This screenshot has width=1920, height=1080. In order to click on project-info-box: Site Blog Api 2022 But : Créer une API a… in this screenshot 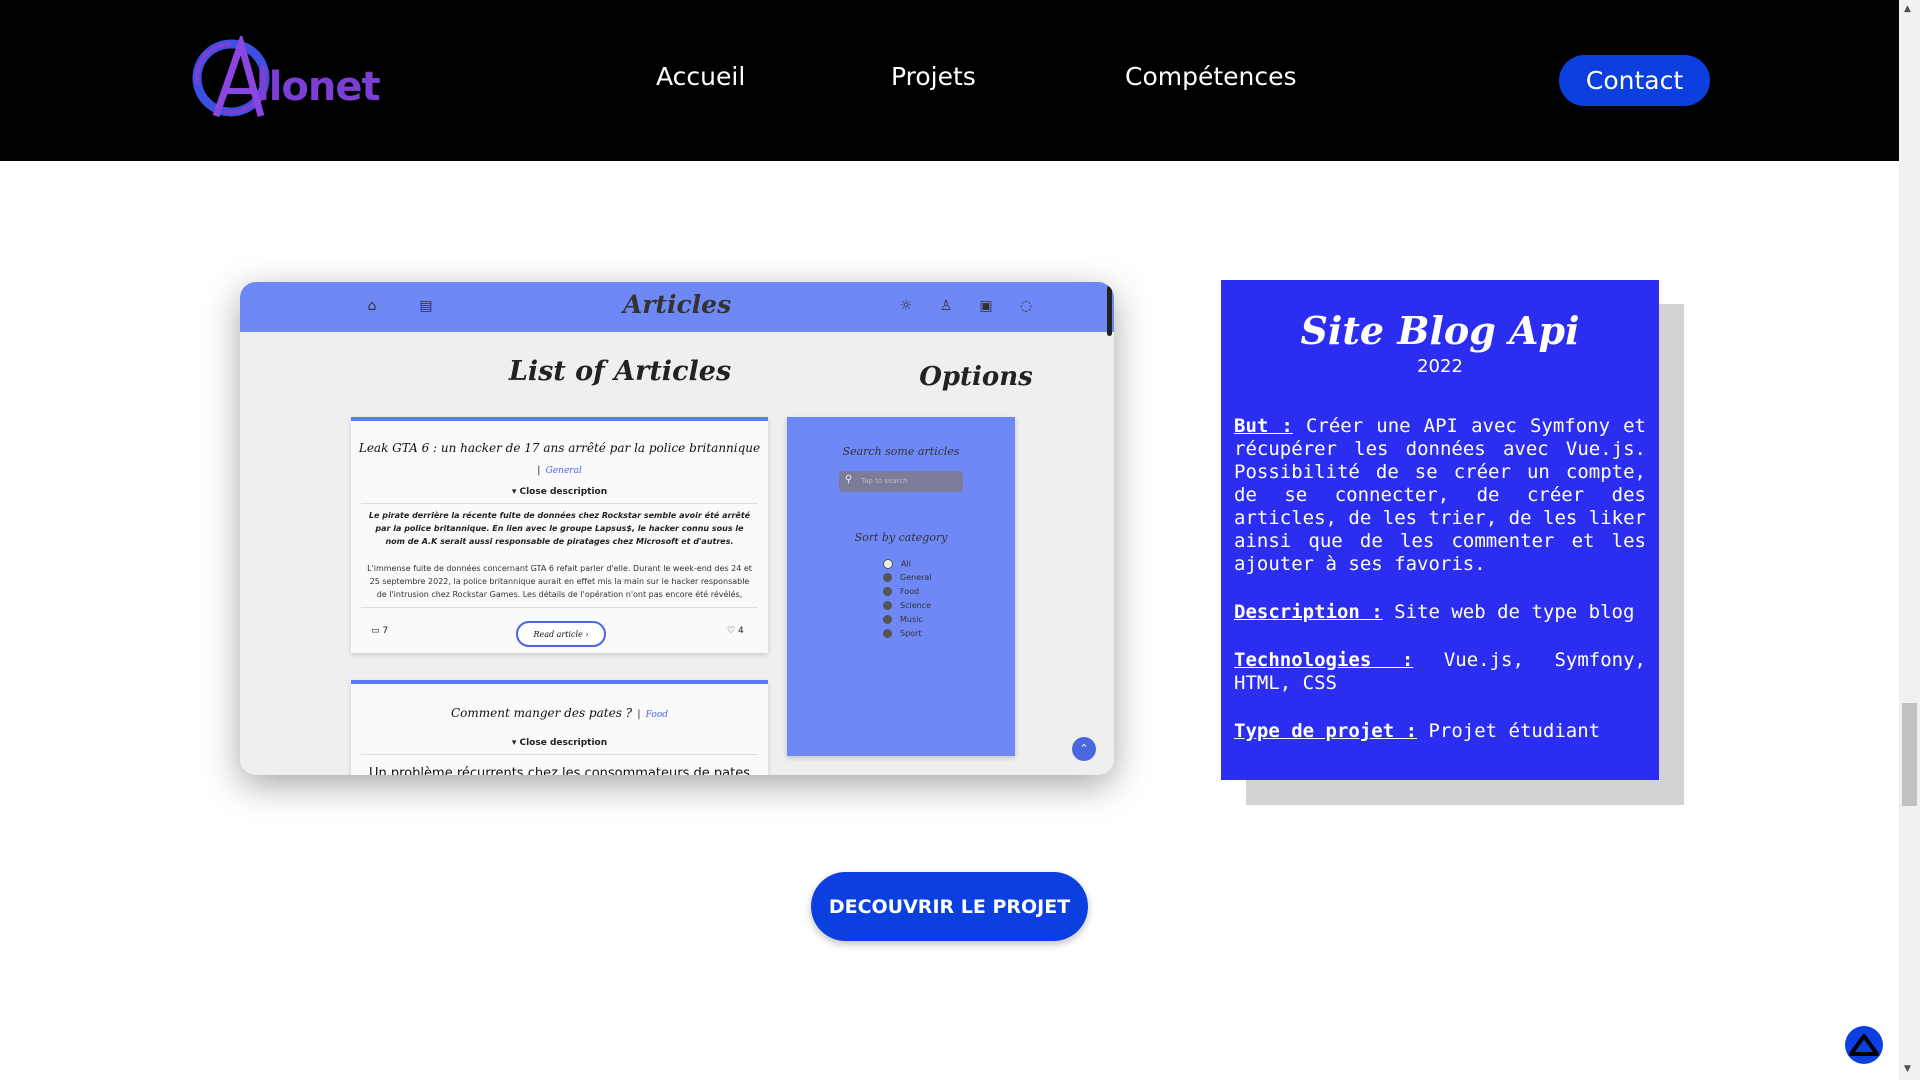, I will do `click(1440, 530)`.